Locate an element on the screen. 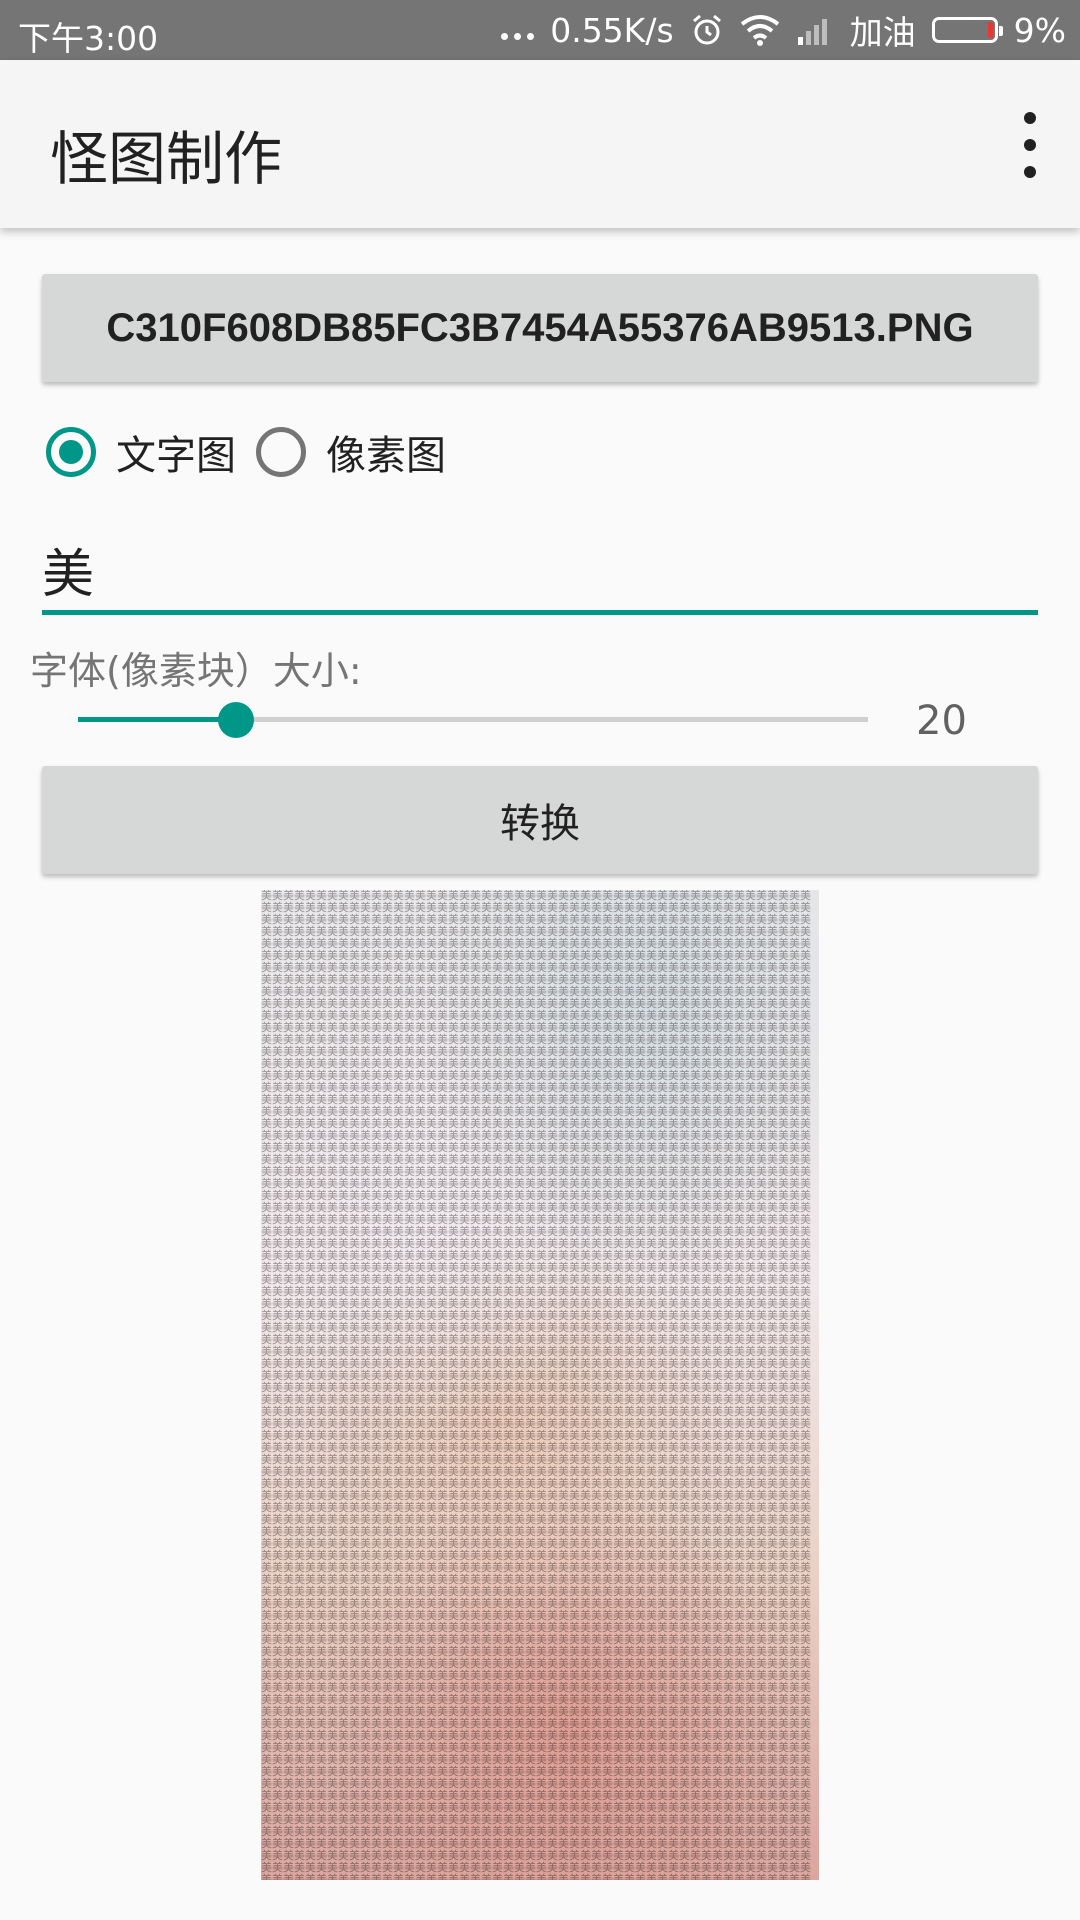 The width and height of the screenshot is (1080, 1920). carrier-label: 加油 is located at coordinates (882, 32).